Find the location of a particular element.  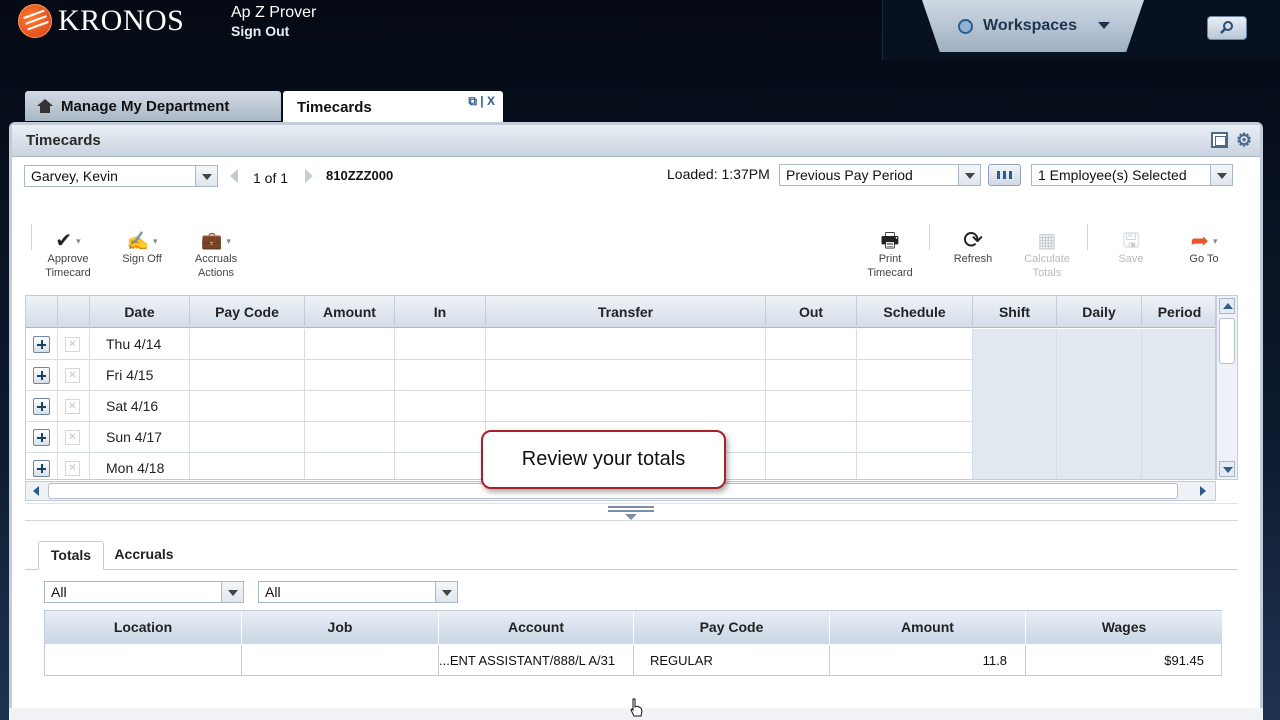

column-header-in: In is located at coordinates (440, 312).